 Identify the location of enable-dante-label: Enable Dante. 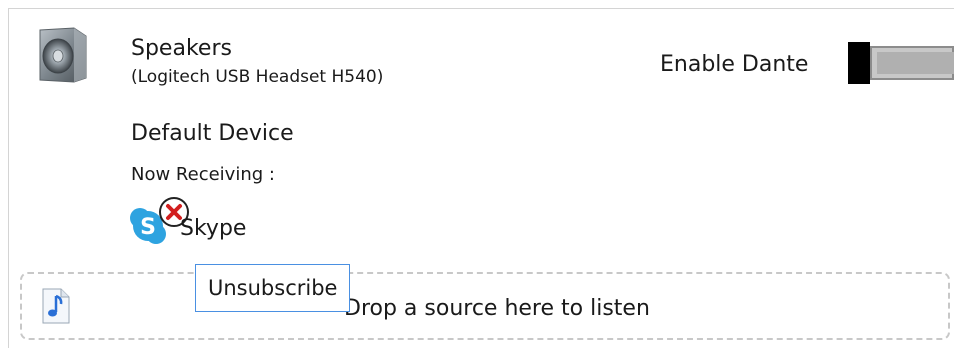
(734, 64).